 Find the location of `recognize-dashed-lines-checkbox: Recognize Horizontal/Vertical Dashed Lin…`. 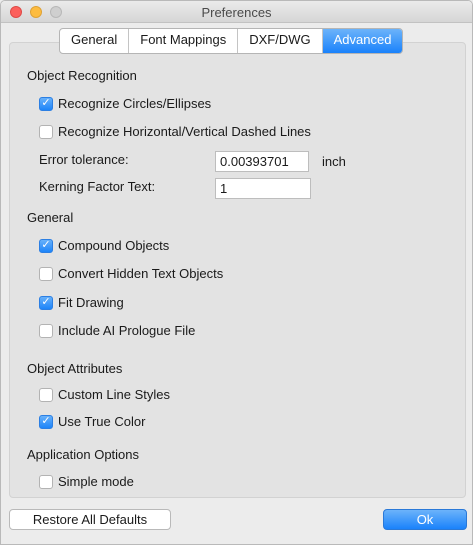

recognize-dashed-lines-checkbox: Recognize Horizontal/Vertical Dashed Lin… is located at coordinates (175, 131).